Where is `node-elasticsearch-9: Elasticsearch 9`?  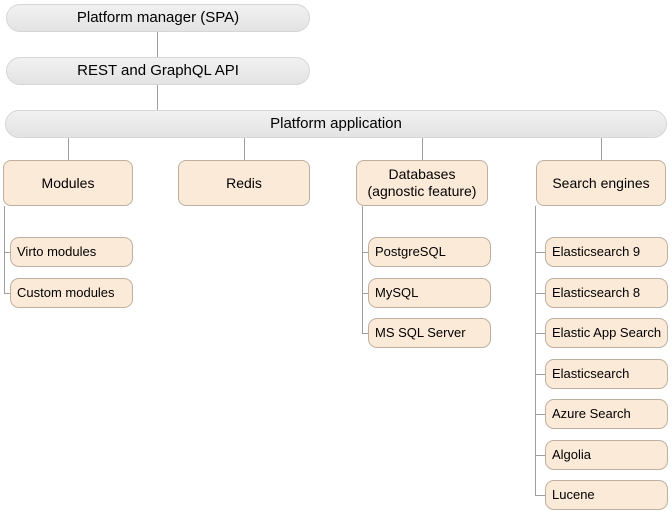
node-elasticsearch-9: Elasticsearch 9 is located at coordinates (606, 252).